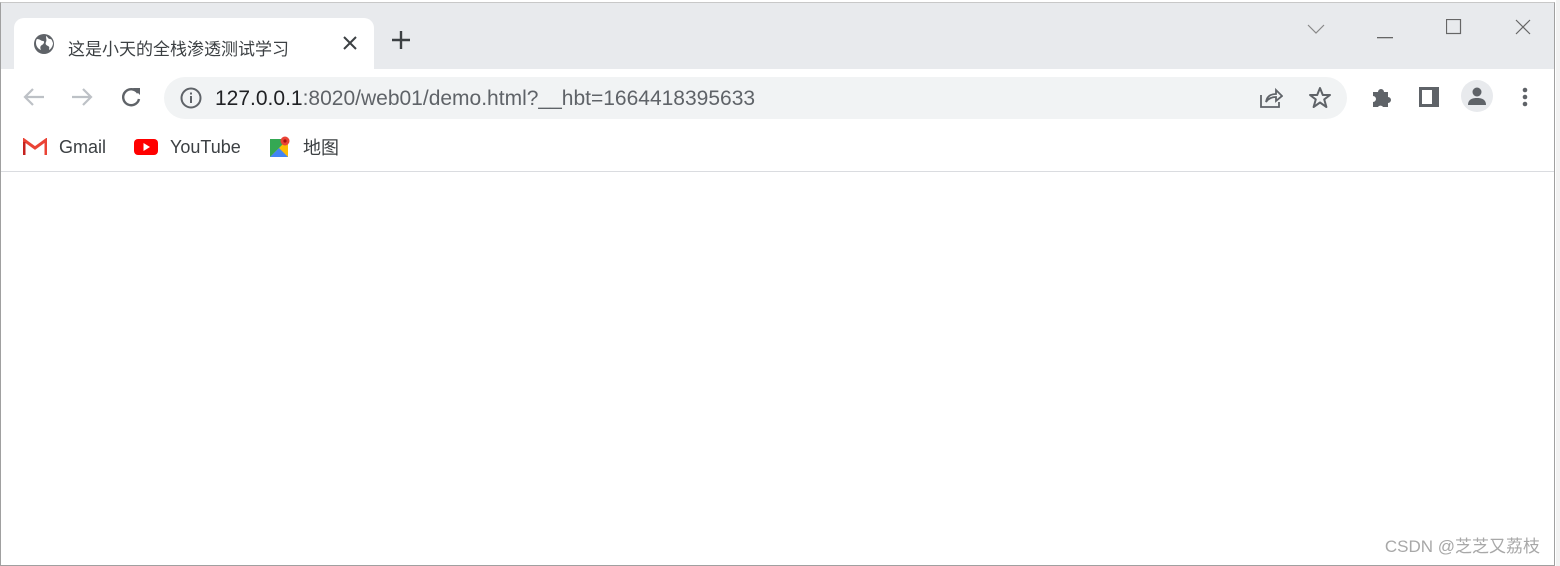 The image size is (1560, 566). Describe the element at coordinates (82, 97) in the screenshot. I see `forward-arrow-icon` at that location.